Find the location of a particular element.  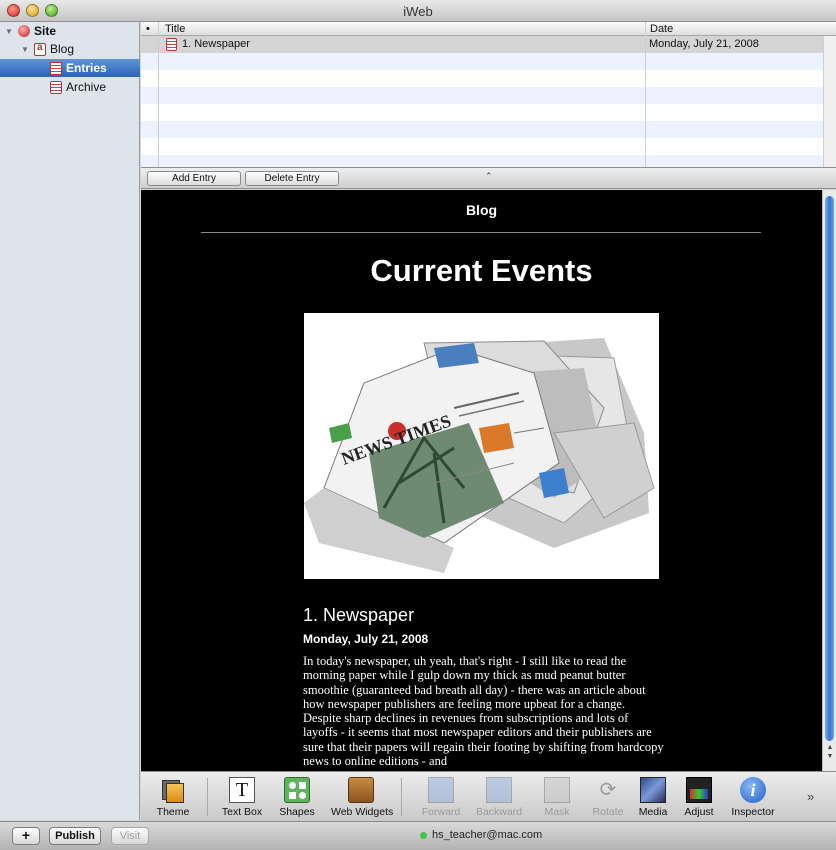

toolbar-overflow-icon: » is located at coordinates (810, 796).